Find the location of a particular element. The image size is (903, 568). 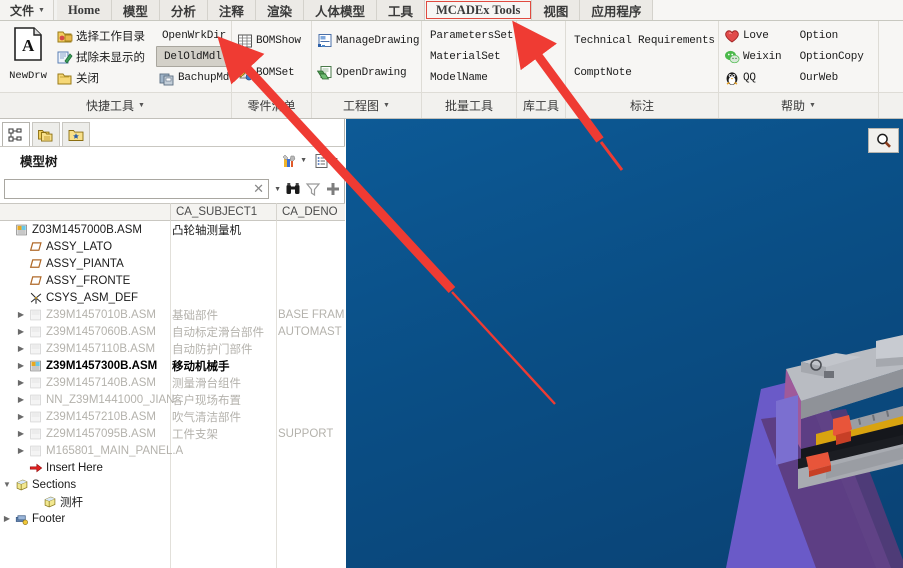

tree-row: CSYS_ASM_DEF is located at coordinates (172, 297).